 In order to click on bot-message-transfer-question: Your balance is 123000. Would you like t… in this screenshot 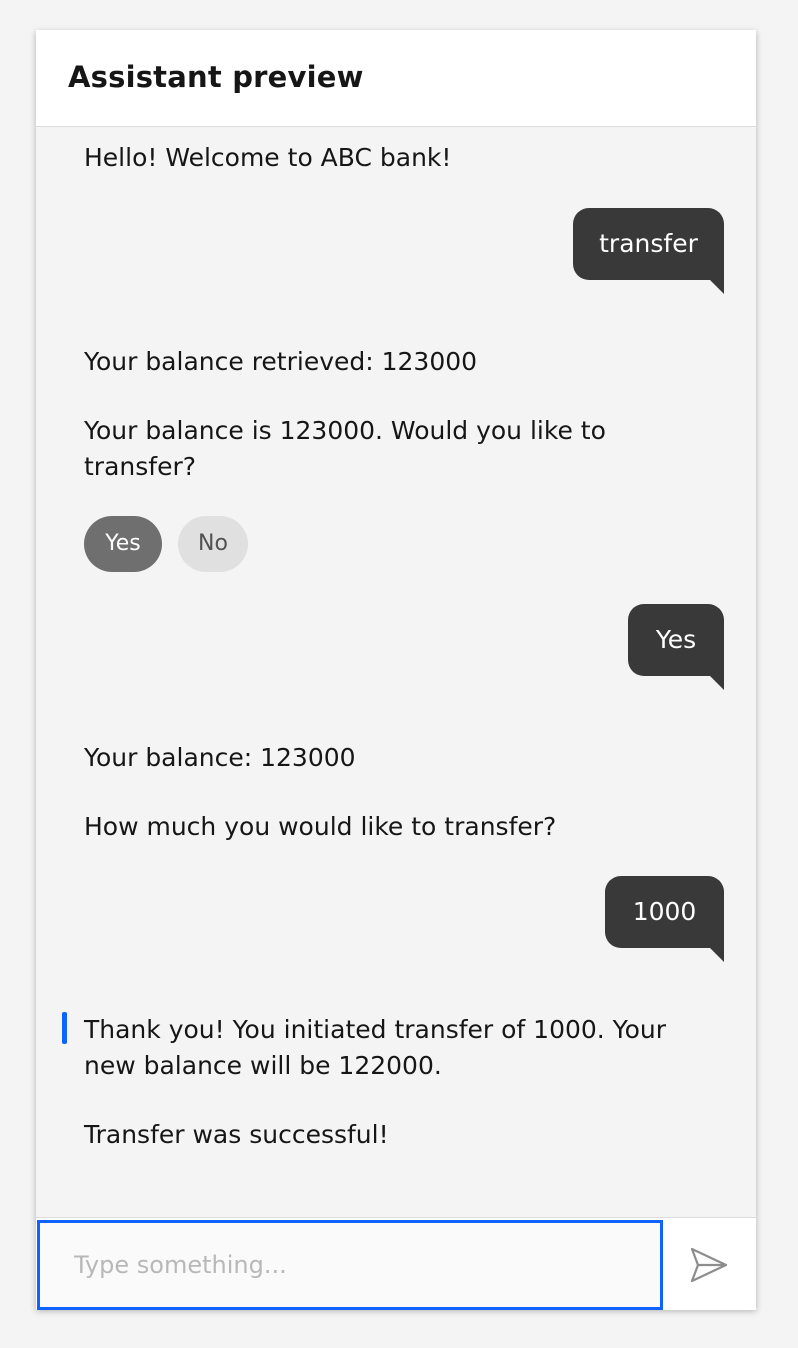, I will do `click(345, 448)`.